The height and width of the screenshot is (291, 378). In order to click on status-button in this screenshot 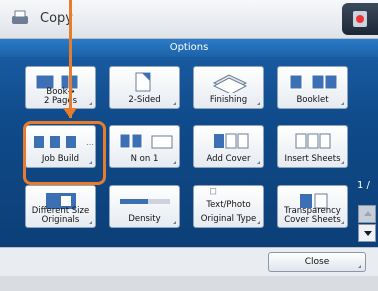, I will do `click(360, 19)`.